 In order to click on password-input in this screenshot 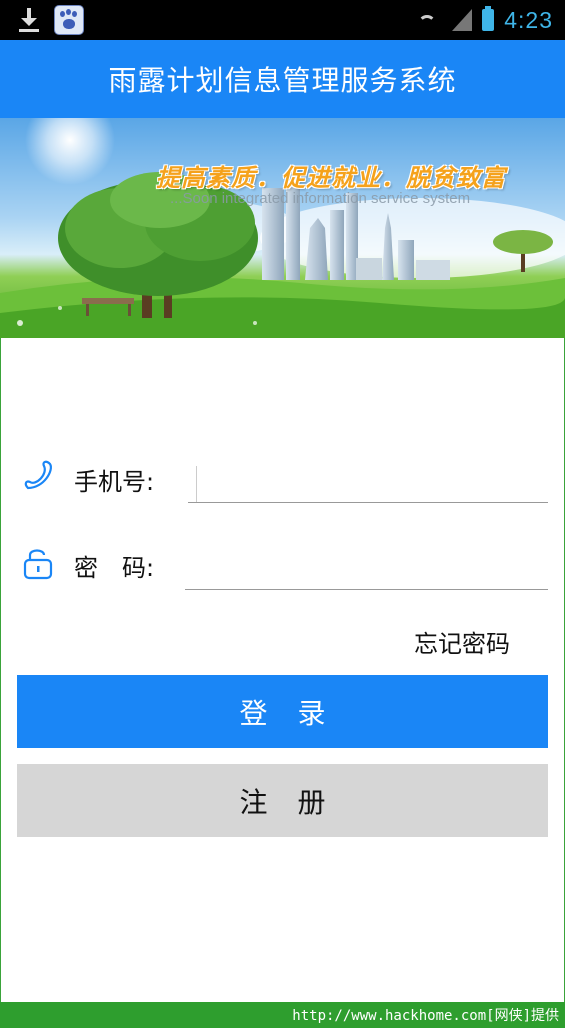, I will do `click(366, 570)`.